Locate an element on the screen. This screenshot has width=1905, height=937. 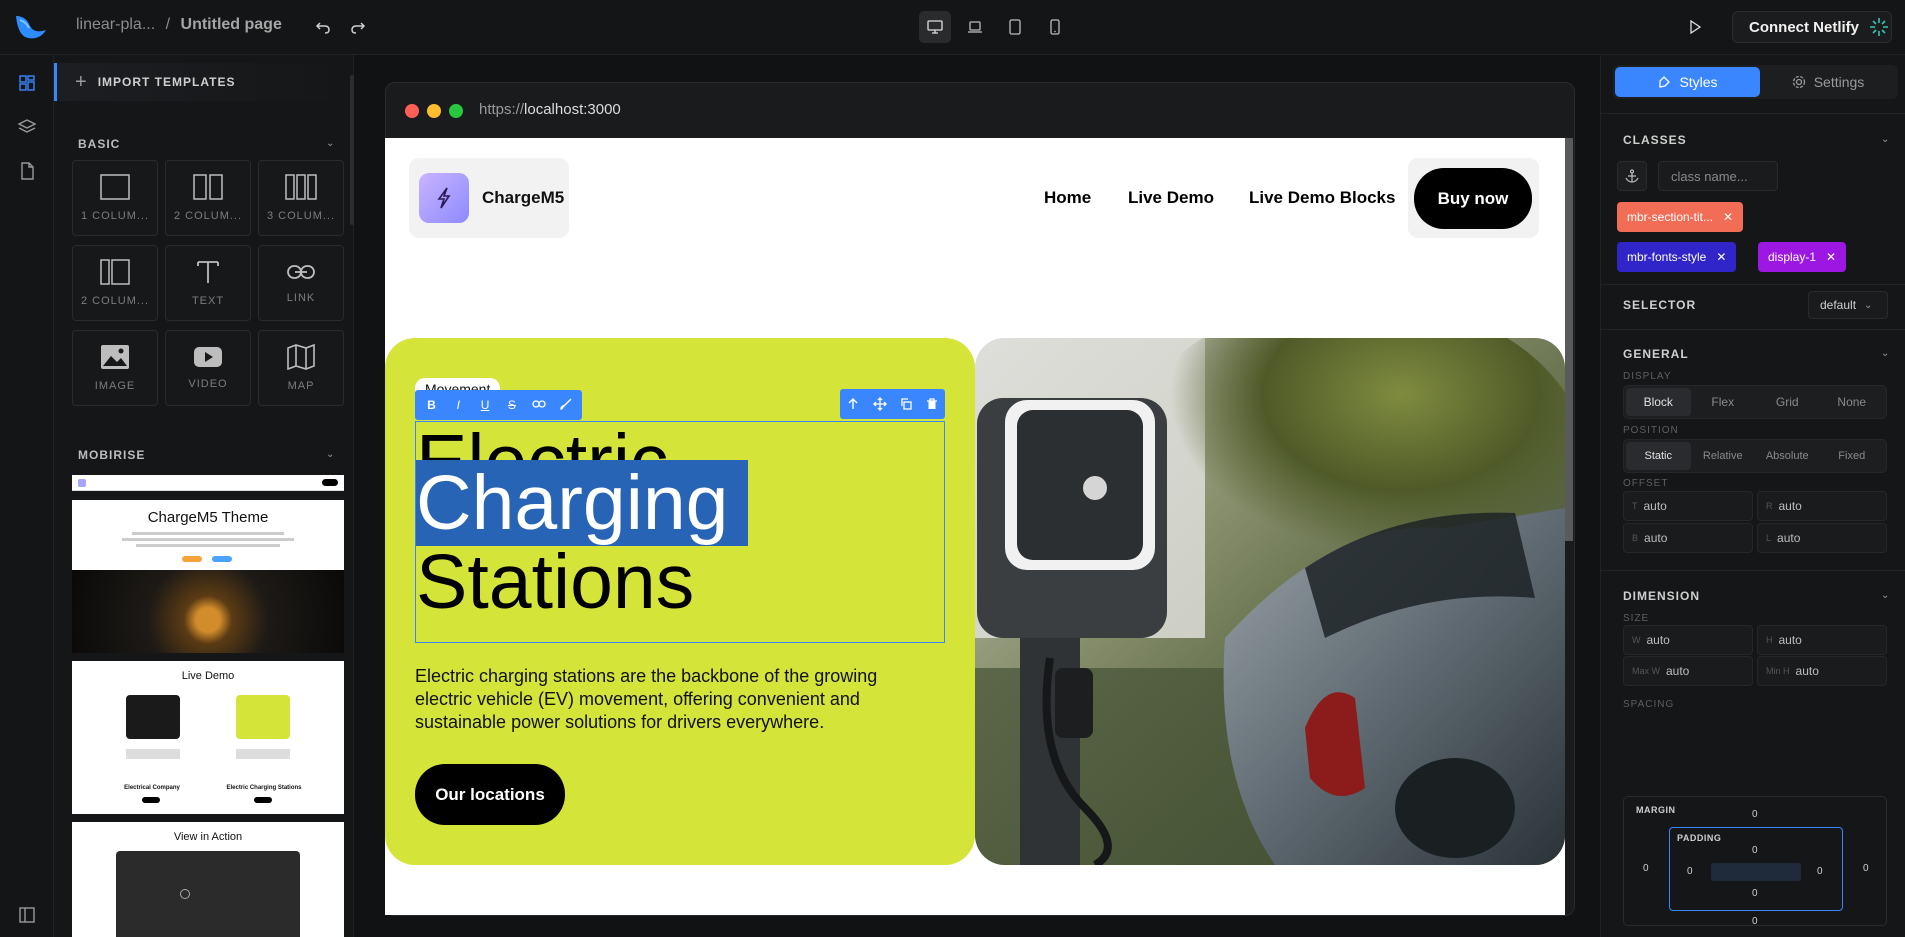
position-static-option: Static is located at coordinates (1658, 456).